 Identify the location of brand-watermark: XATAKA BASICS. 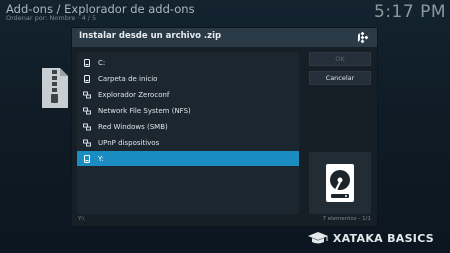
(370, 238).